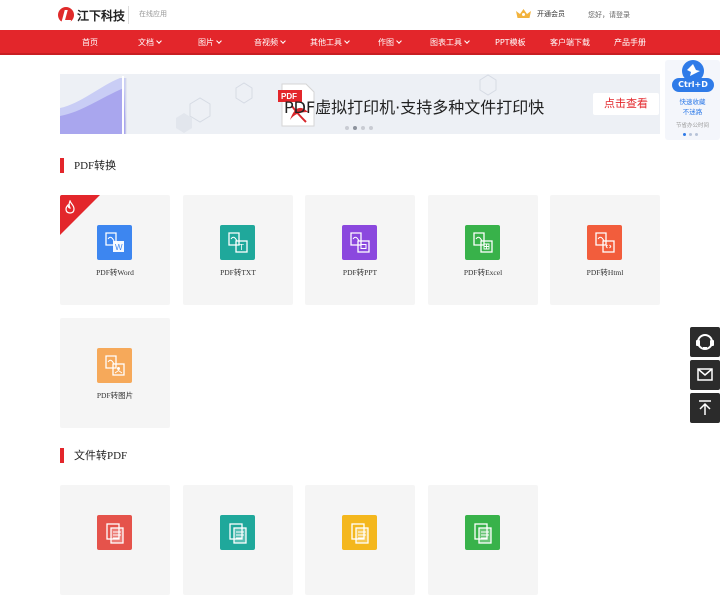 The width and height of the screenshot is (720, 595). I want to click on nav-item-label: 音视频, so click(266, 42).